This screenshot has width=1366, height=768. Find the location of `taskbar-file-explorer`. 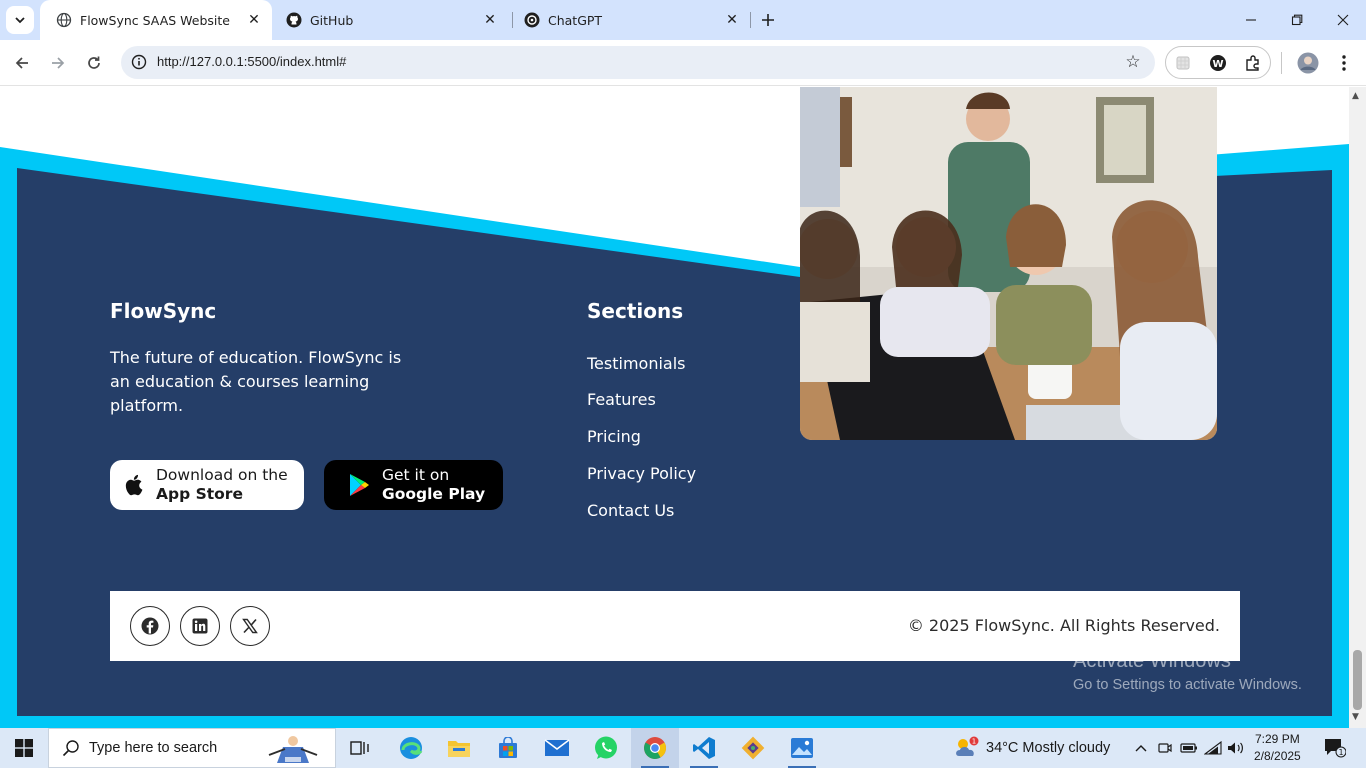

taskbar-file-explorer is located at coordinates (459, 748).